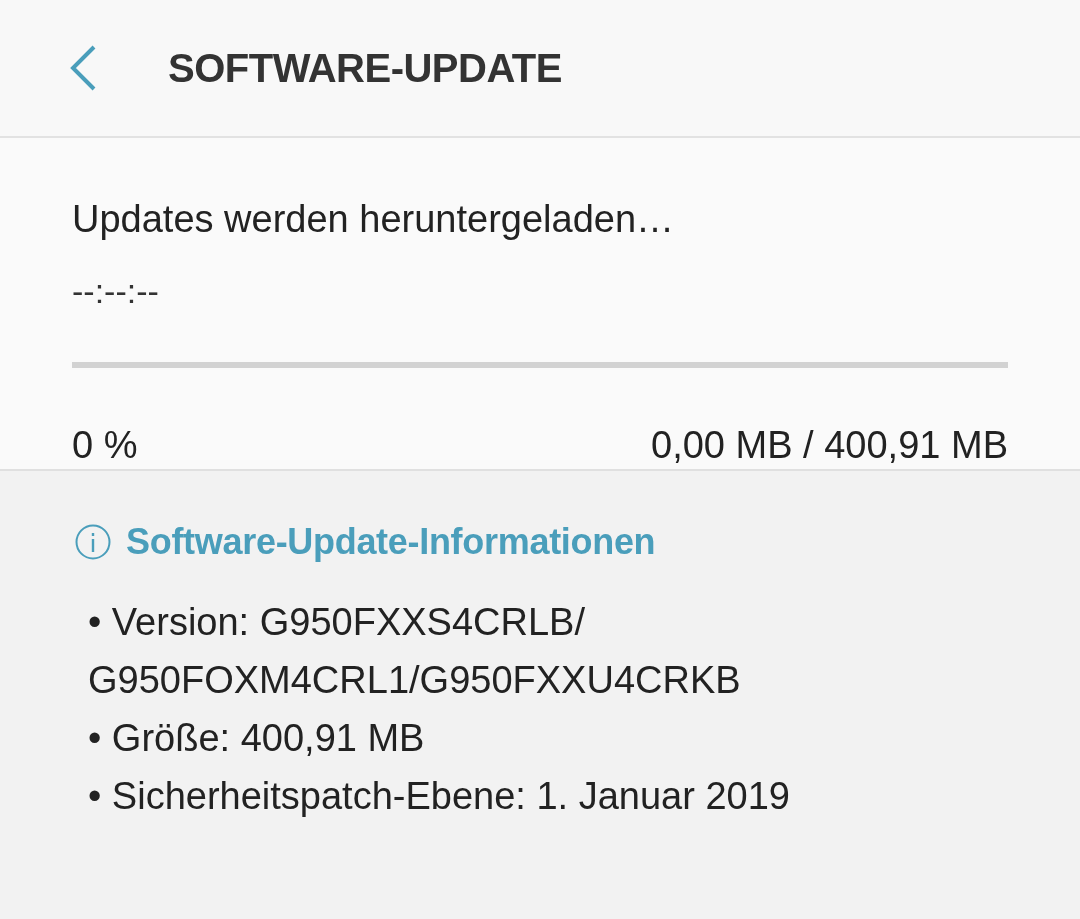  What do you see at coordinates (415, 651) in the screenshot?
I see `info-item: • Version: G950FXXS4CRLB/ G950FOXM4CRL1/G950FXXU4CRKB` at bounding box center [415, 651].